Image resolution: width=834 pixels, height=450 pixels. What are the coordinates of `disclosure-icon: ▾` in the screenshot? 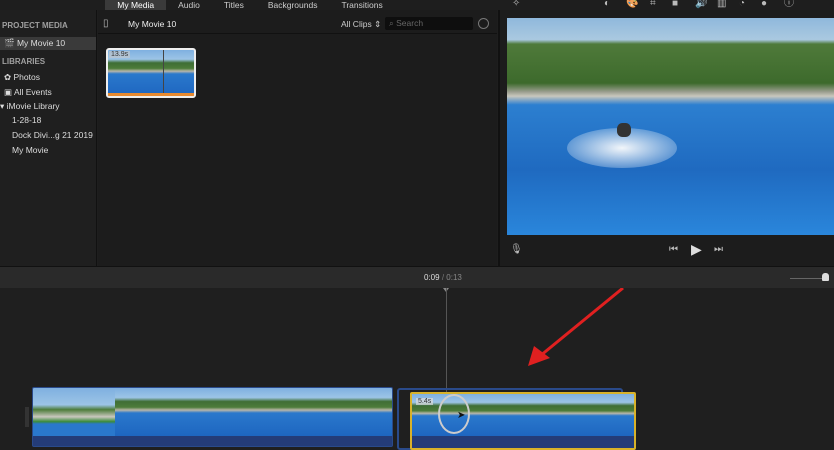 It's located at (2, 106).